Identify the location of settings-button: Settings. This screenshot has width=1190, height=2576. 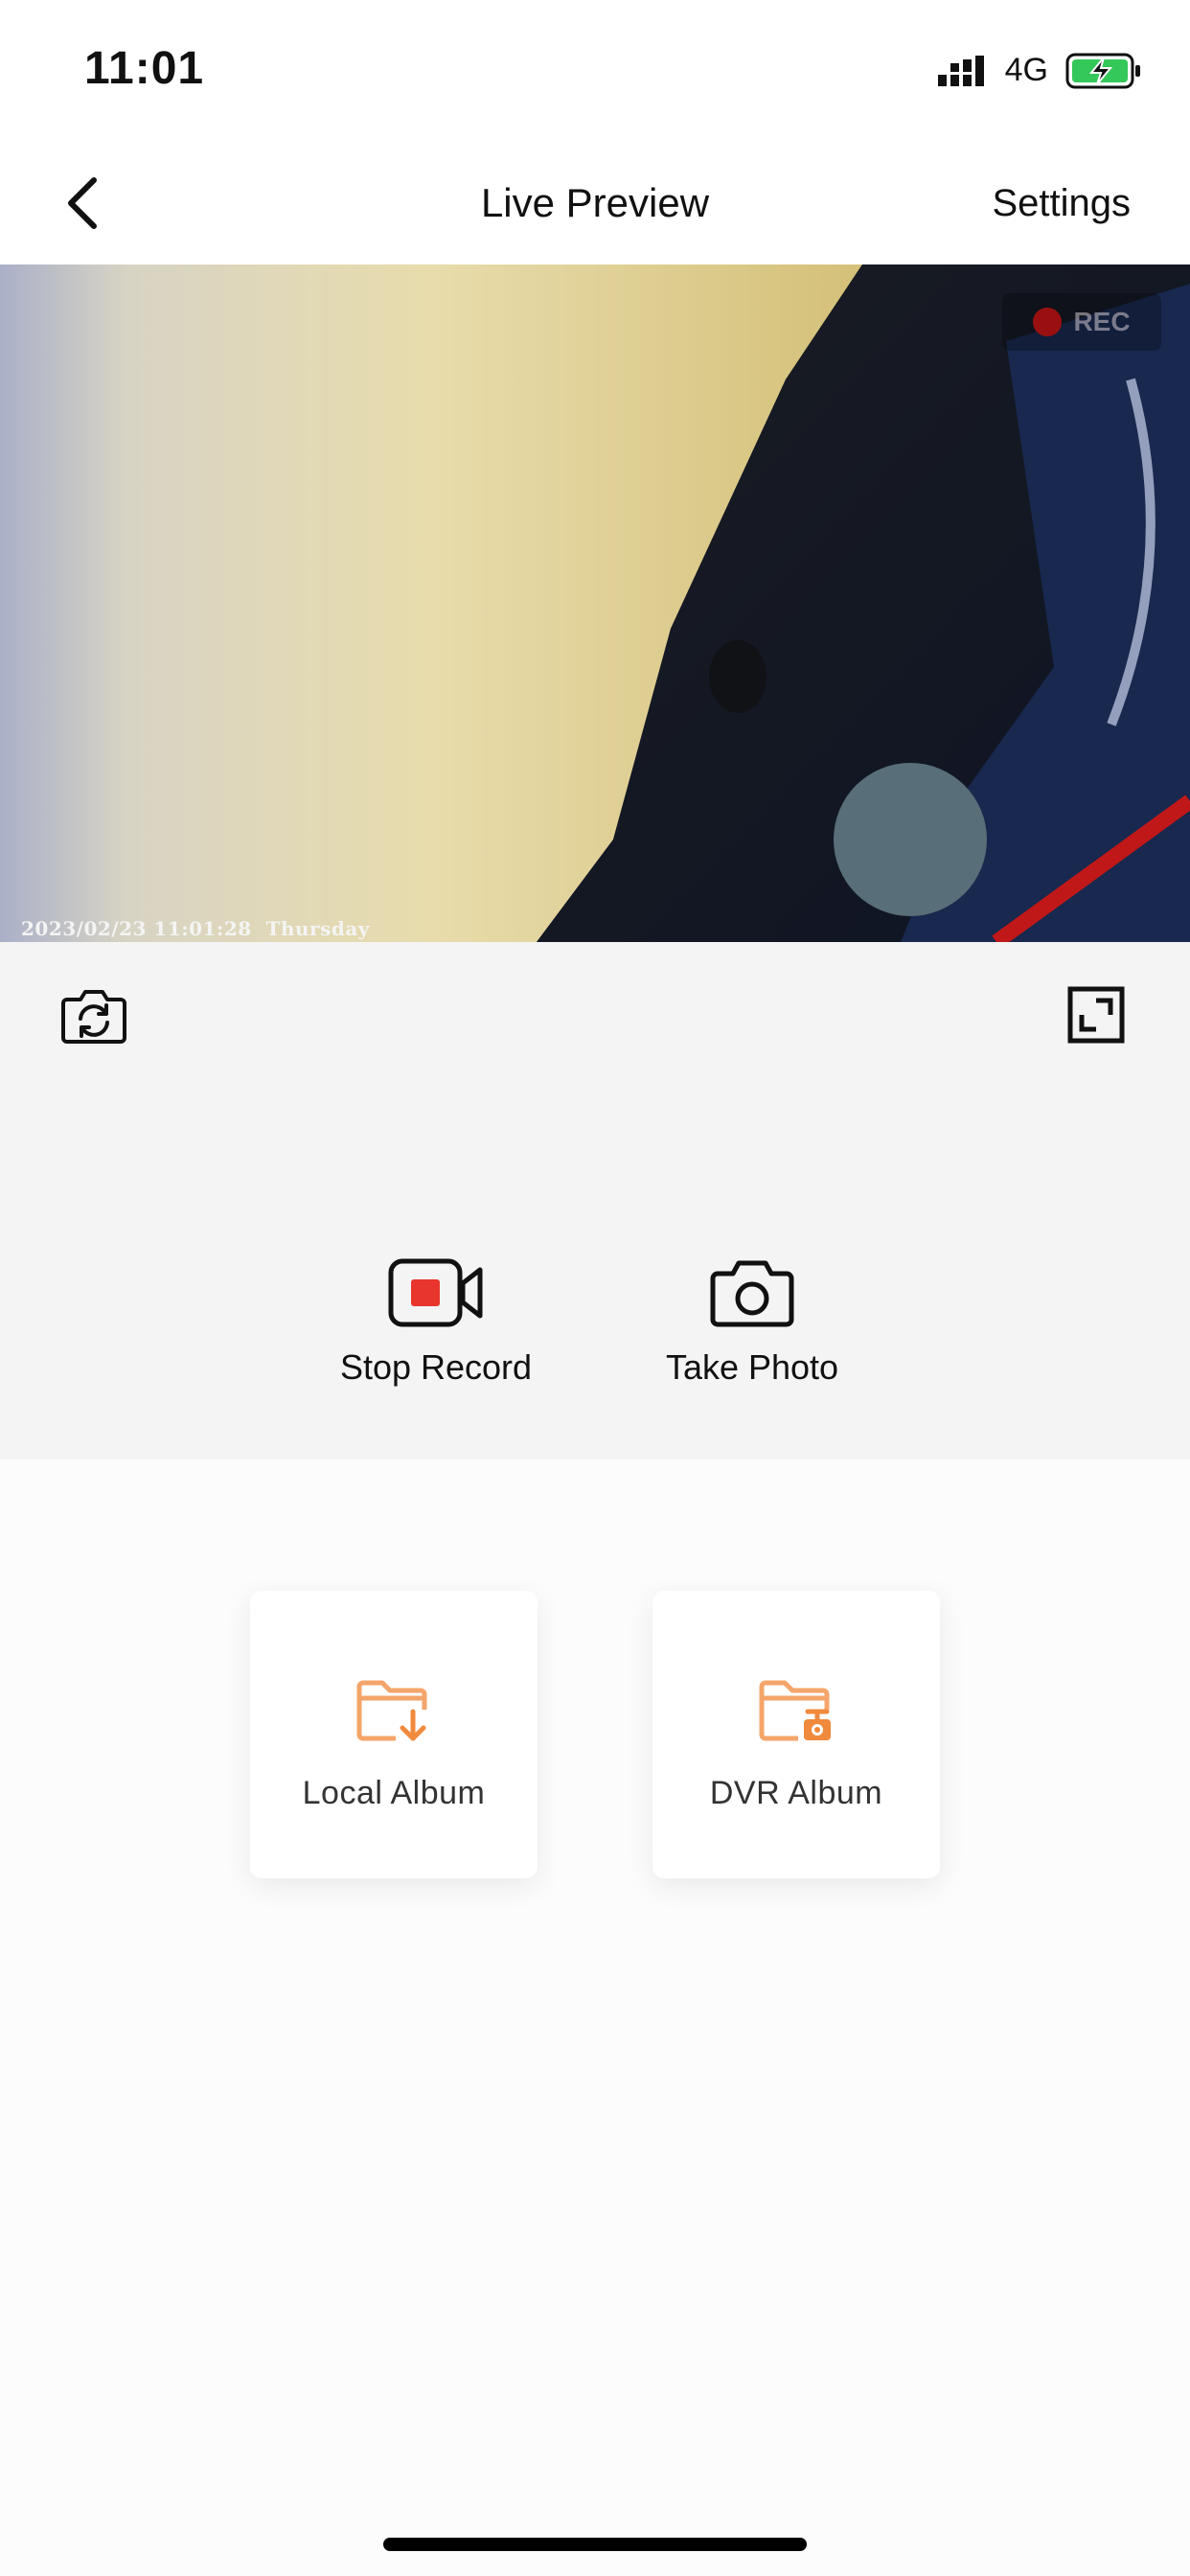
(1062, 203).